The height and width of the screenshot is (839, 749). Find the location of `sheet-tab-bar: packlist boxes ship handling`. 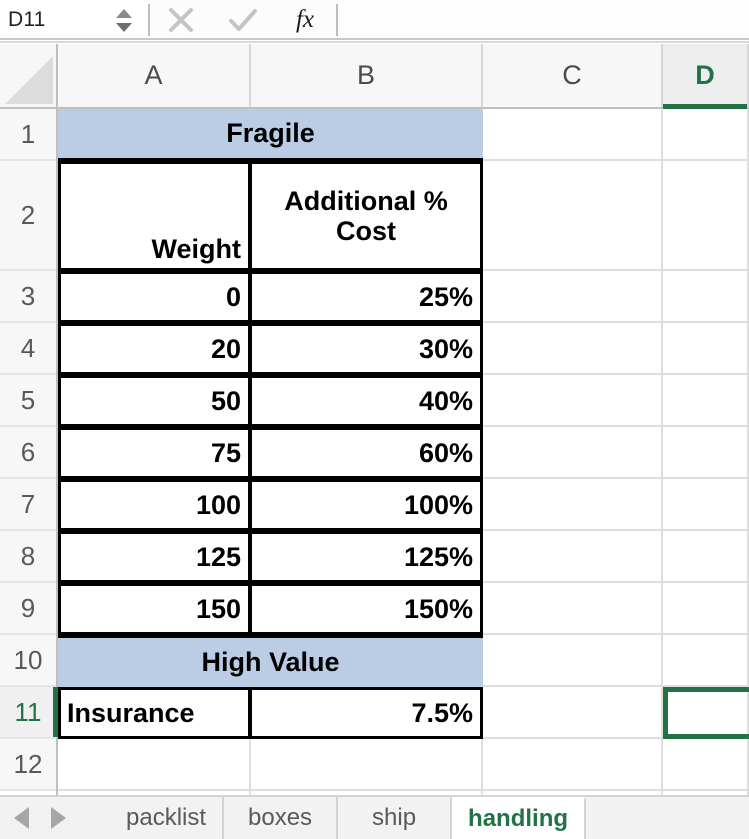

sheet-tab-bar: packlist boxes ship handling is located at coordinates (374, 817).